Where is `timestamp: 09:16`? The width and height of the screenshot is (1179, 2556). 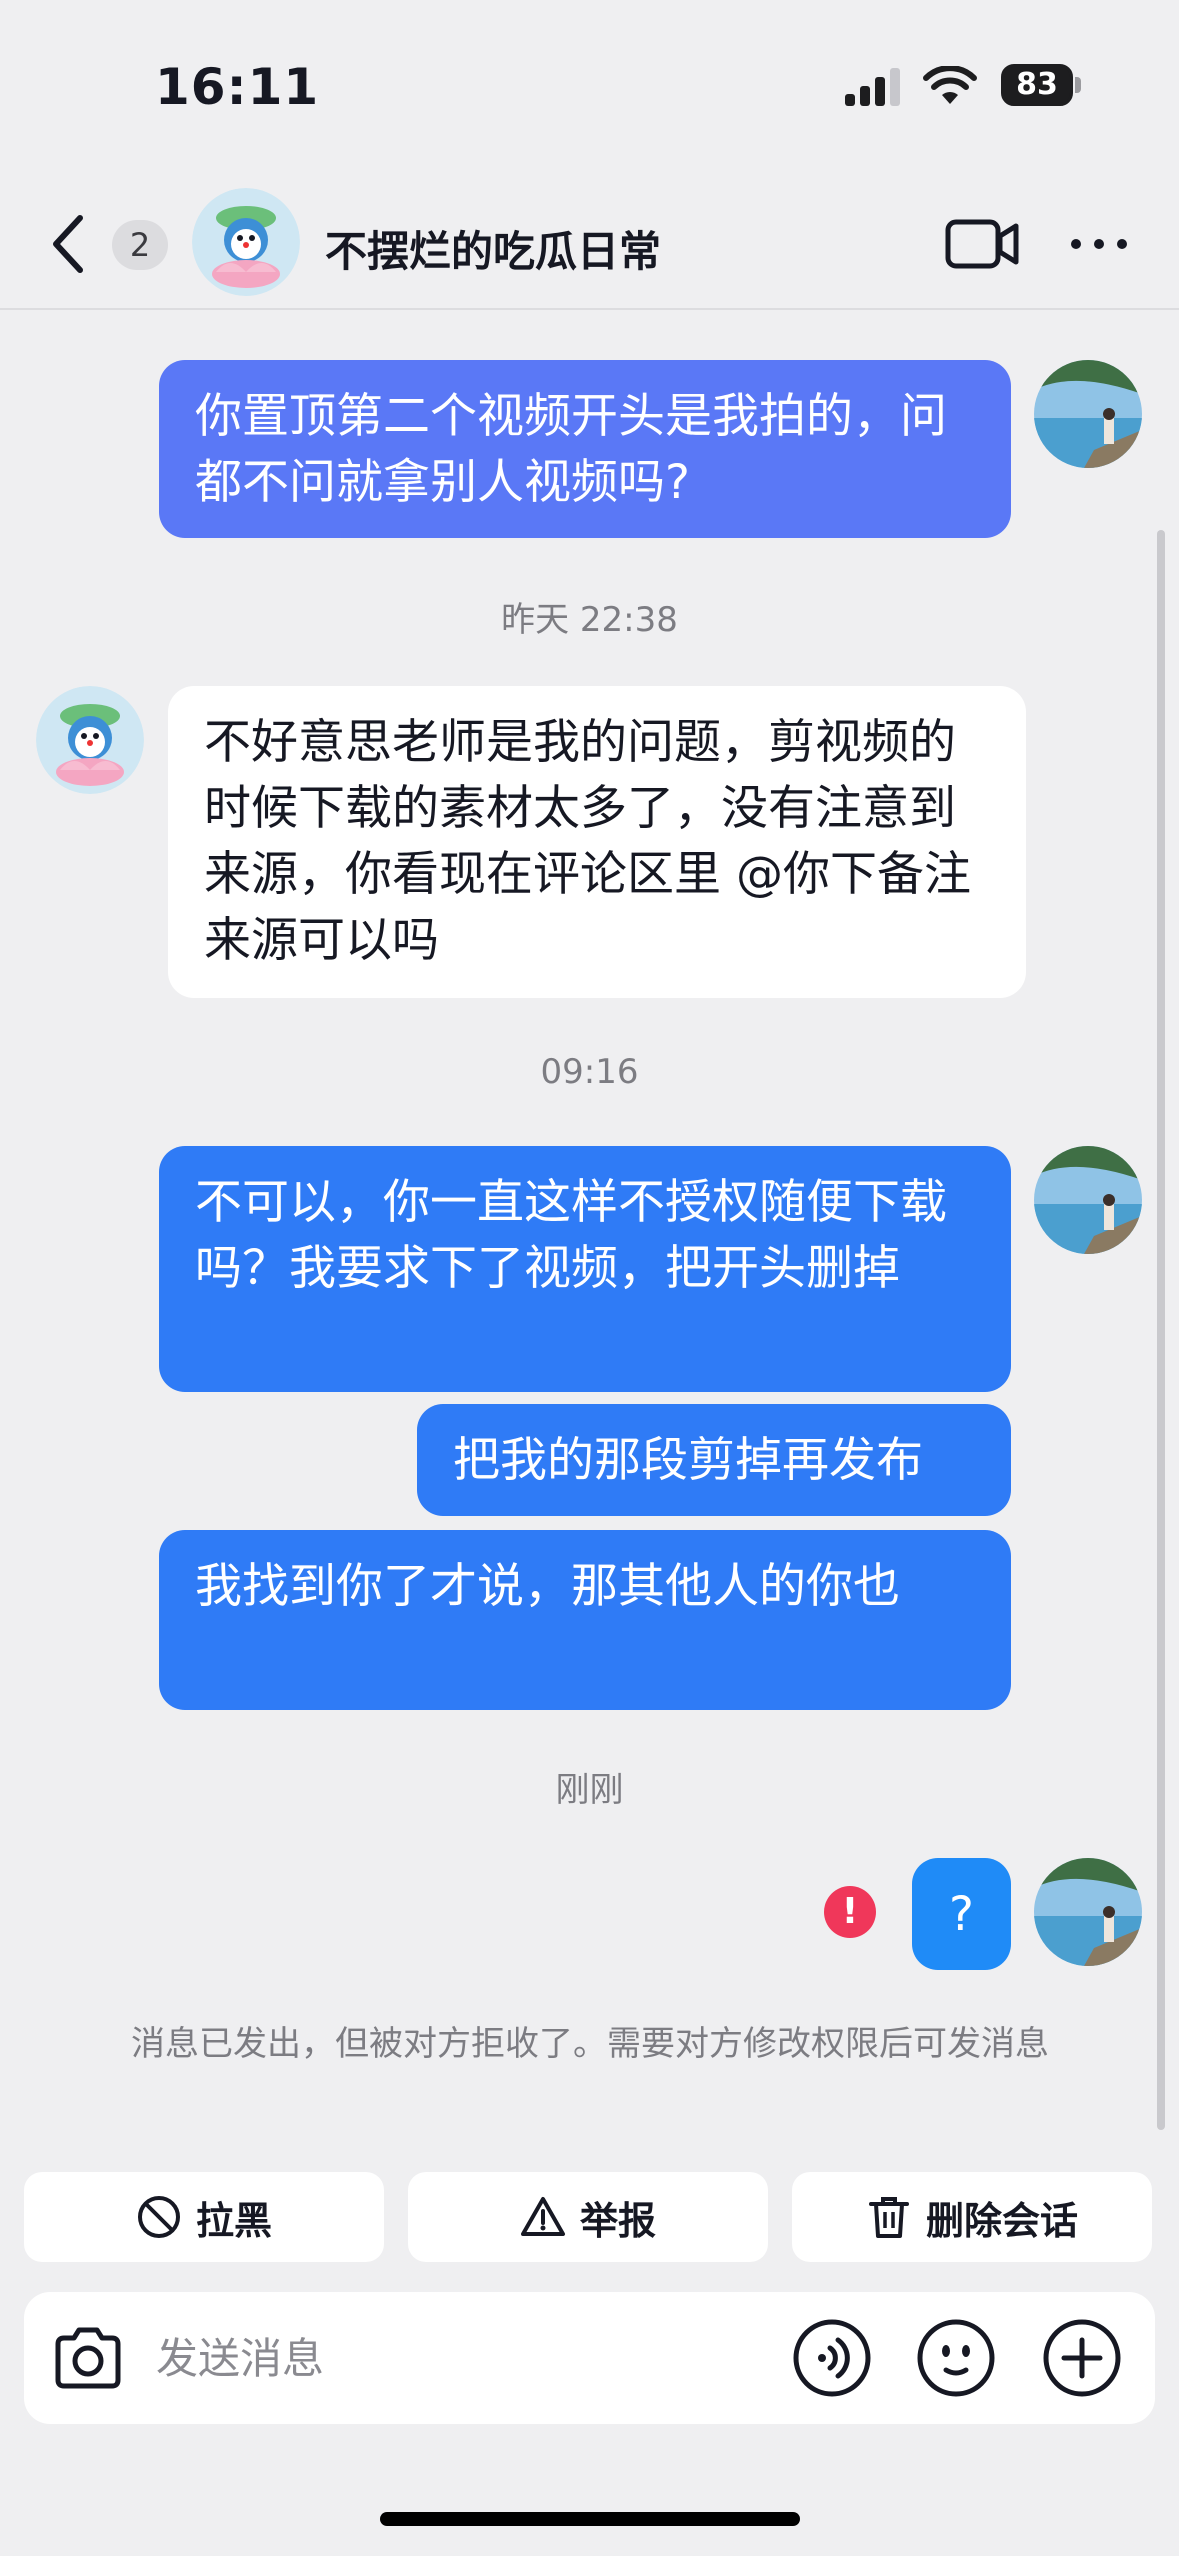
timestamp: 09:16 is located at coordinates (589, 1072).